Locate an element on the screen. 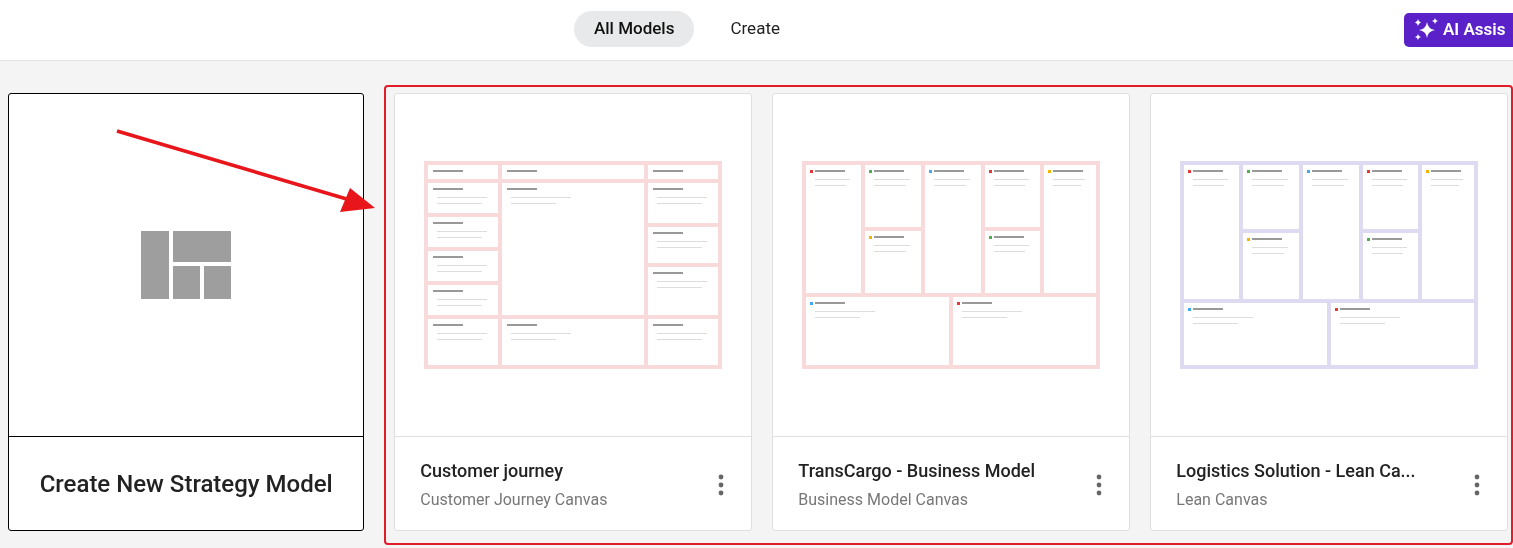 The image size is (1513, 548). sparkle-icon is located at coordinates (1426, 30).